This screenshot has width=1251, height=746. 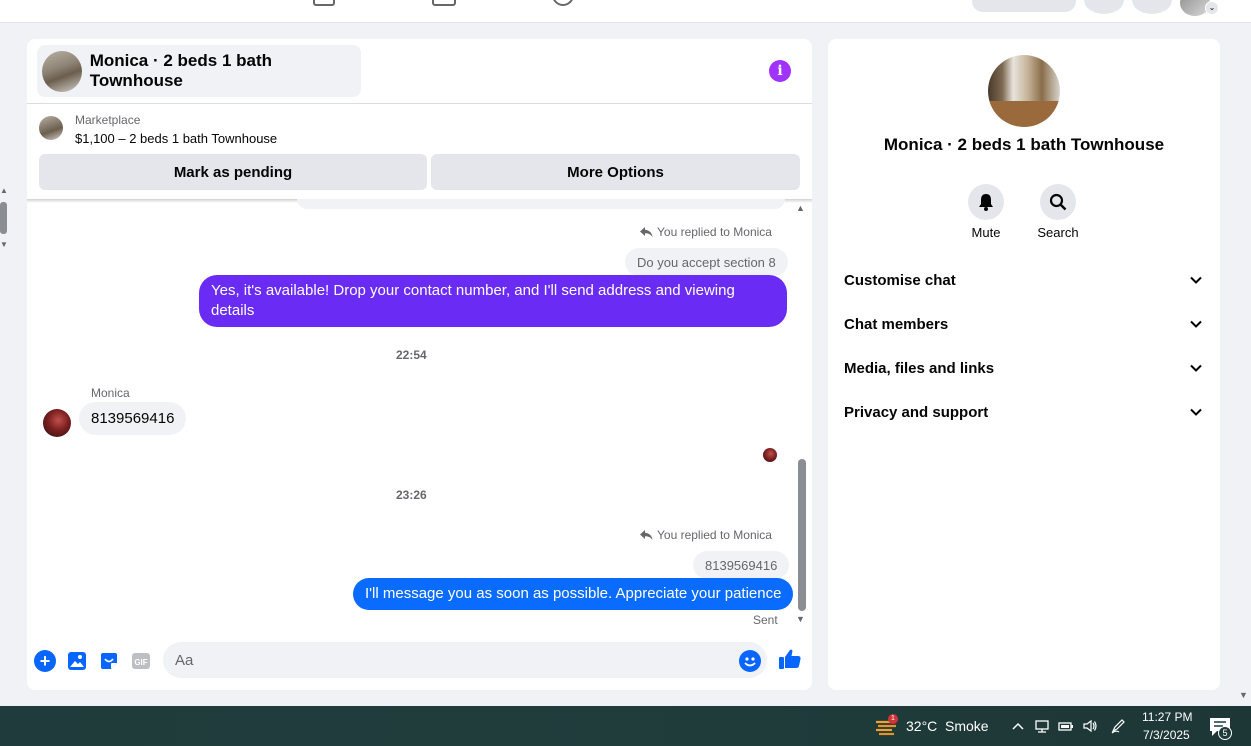 What do you see at coordinates (967, 726) in the screenshot?
I see `weather-condition: Smoke` at bounding box center [967, 726].